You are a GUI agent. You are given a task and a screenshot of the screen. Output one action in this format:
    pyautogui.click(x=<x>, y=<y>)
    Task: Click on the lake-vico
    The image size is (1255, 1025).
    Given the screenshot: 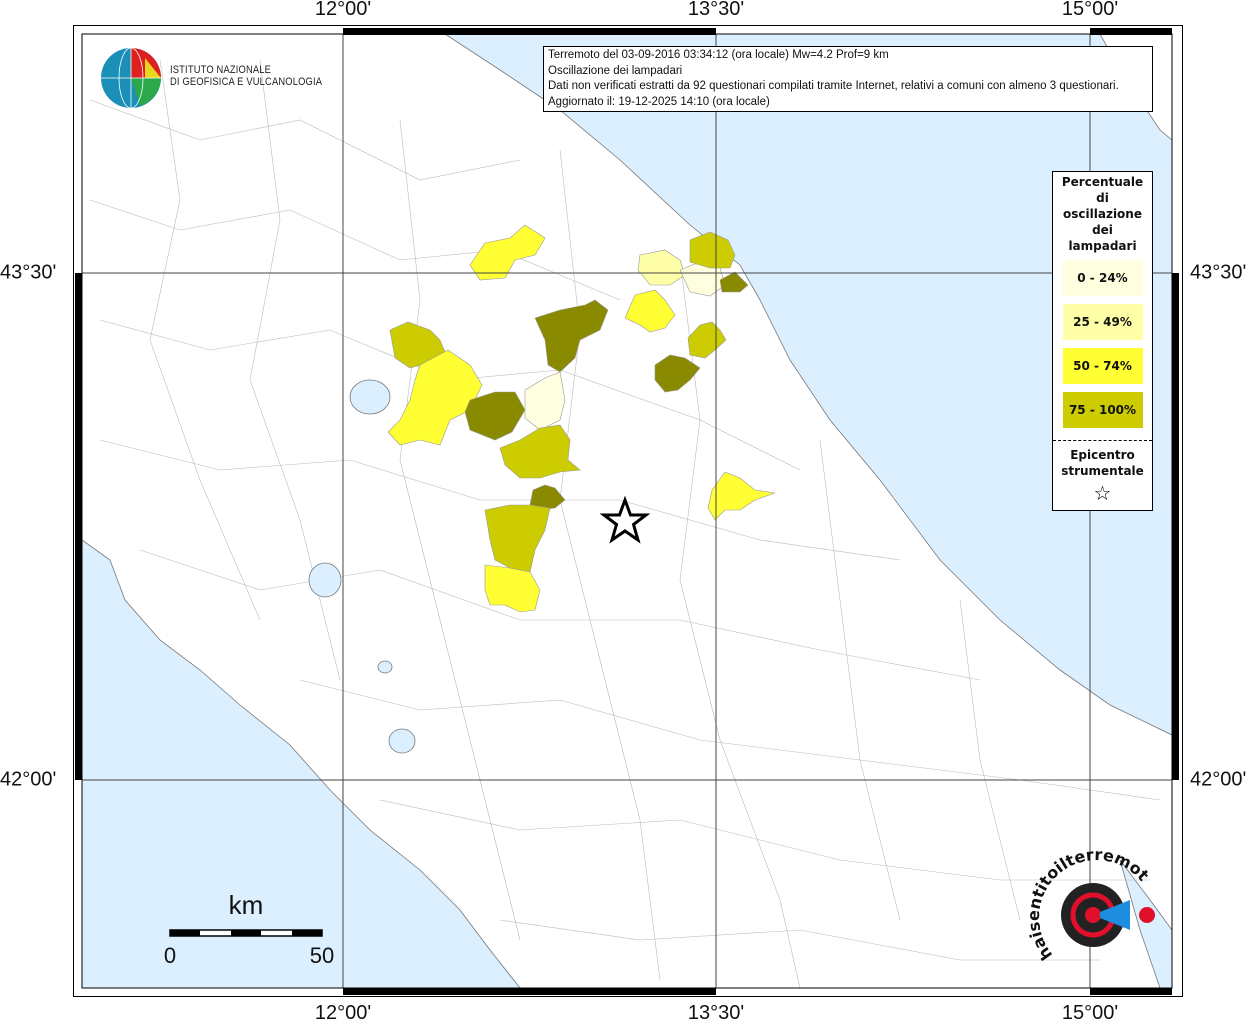 What is the action you would take?
    pyautogui.click(x=385, y=667)
    